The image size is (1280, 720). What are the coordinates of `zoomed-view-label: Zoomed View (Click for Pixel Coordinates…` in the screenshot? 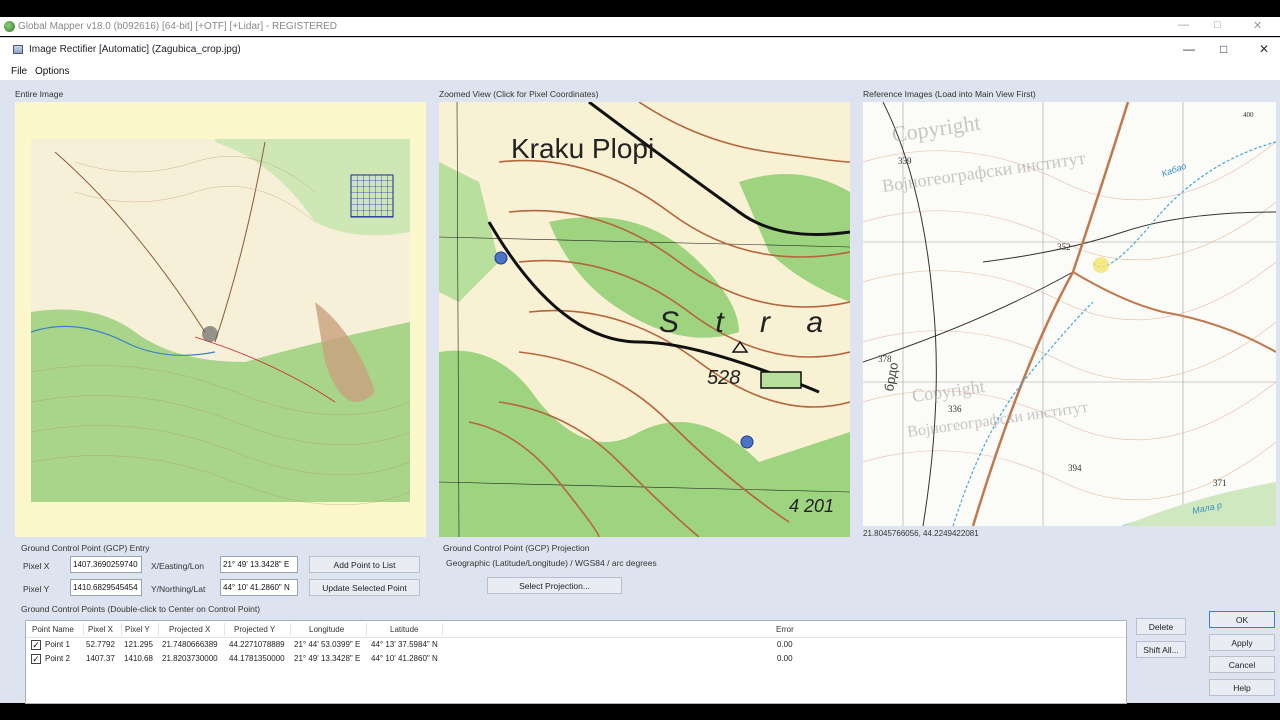 It's located at (519, 94).